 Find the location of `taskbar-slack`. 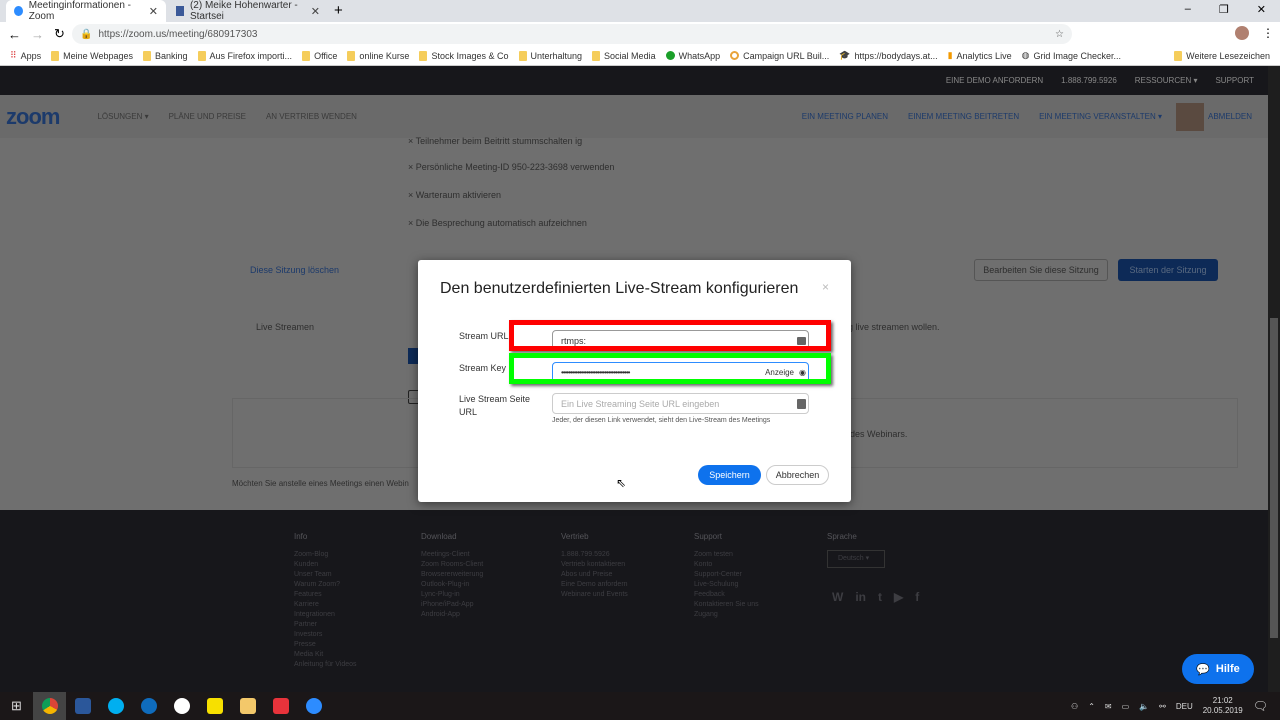

taskbar-slack is located at coordinates (181, 706).